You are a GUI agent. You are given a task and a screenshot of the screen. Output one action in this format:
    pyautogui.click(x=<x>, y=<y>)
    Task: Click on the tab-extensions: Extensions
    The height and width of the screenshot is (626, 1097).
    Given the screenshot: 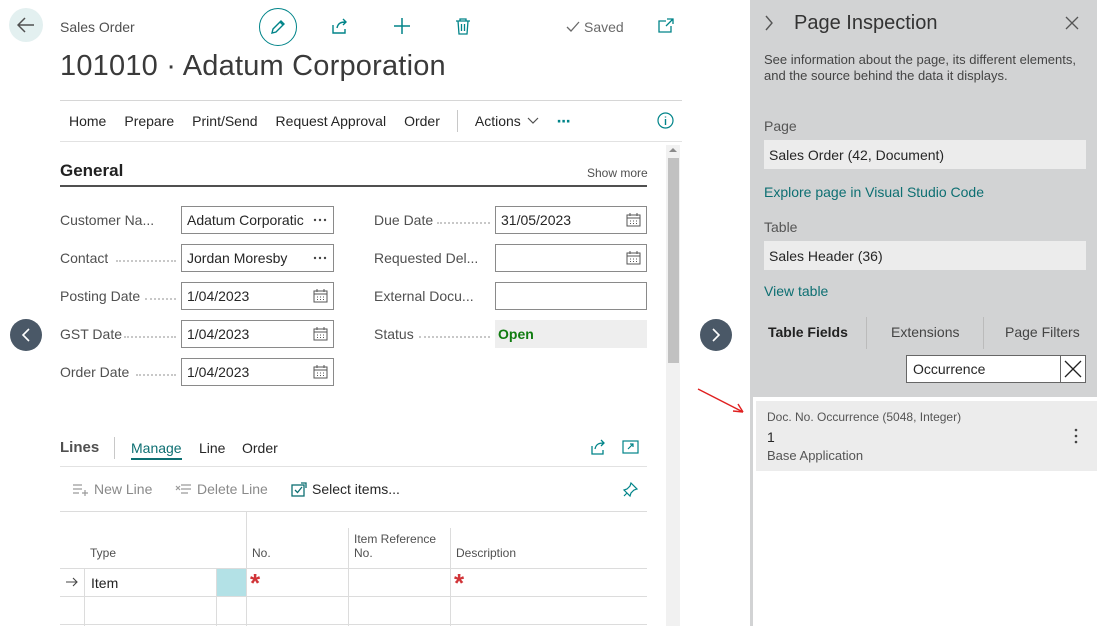 What is the action you would take?
    pyautogui.click(x=925, y=332)
    